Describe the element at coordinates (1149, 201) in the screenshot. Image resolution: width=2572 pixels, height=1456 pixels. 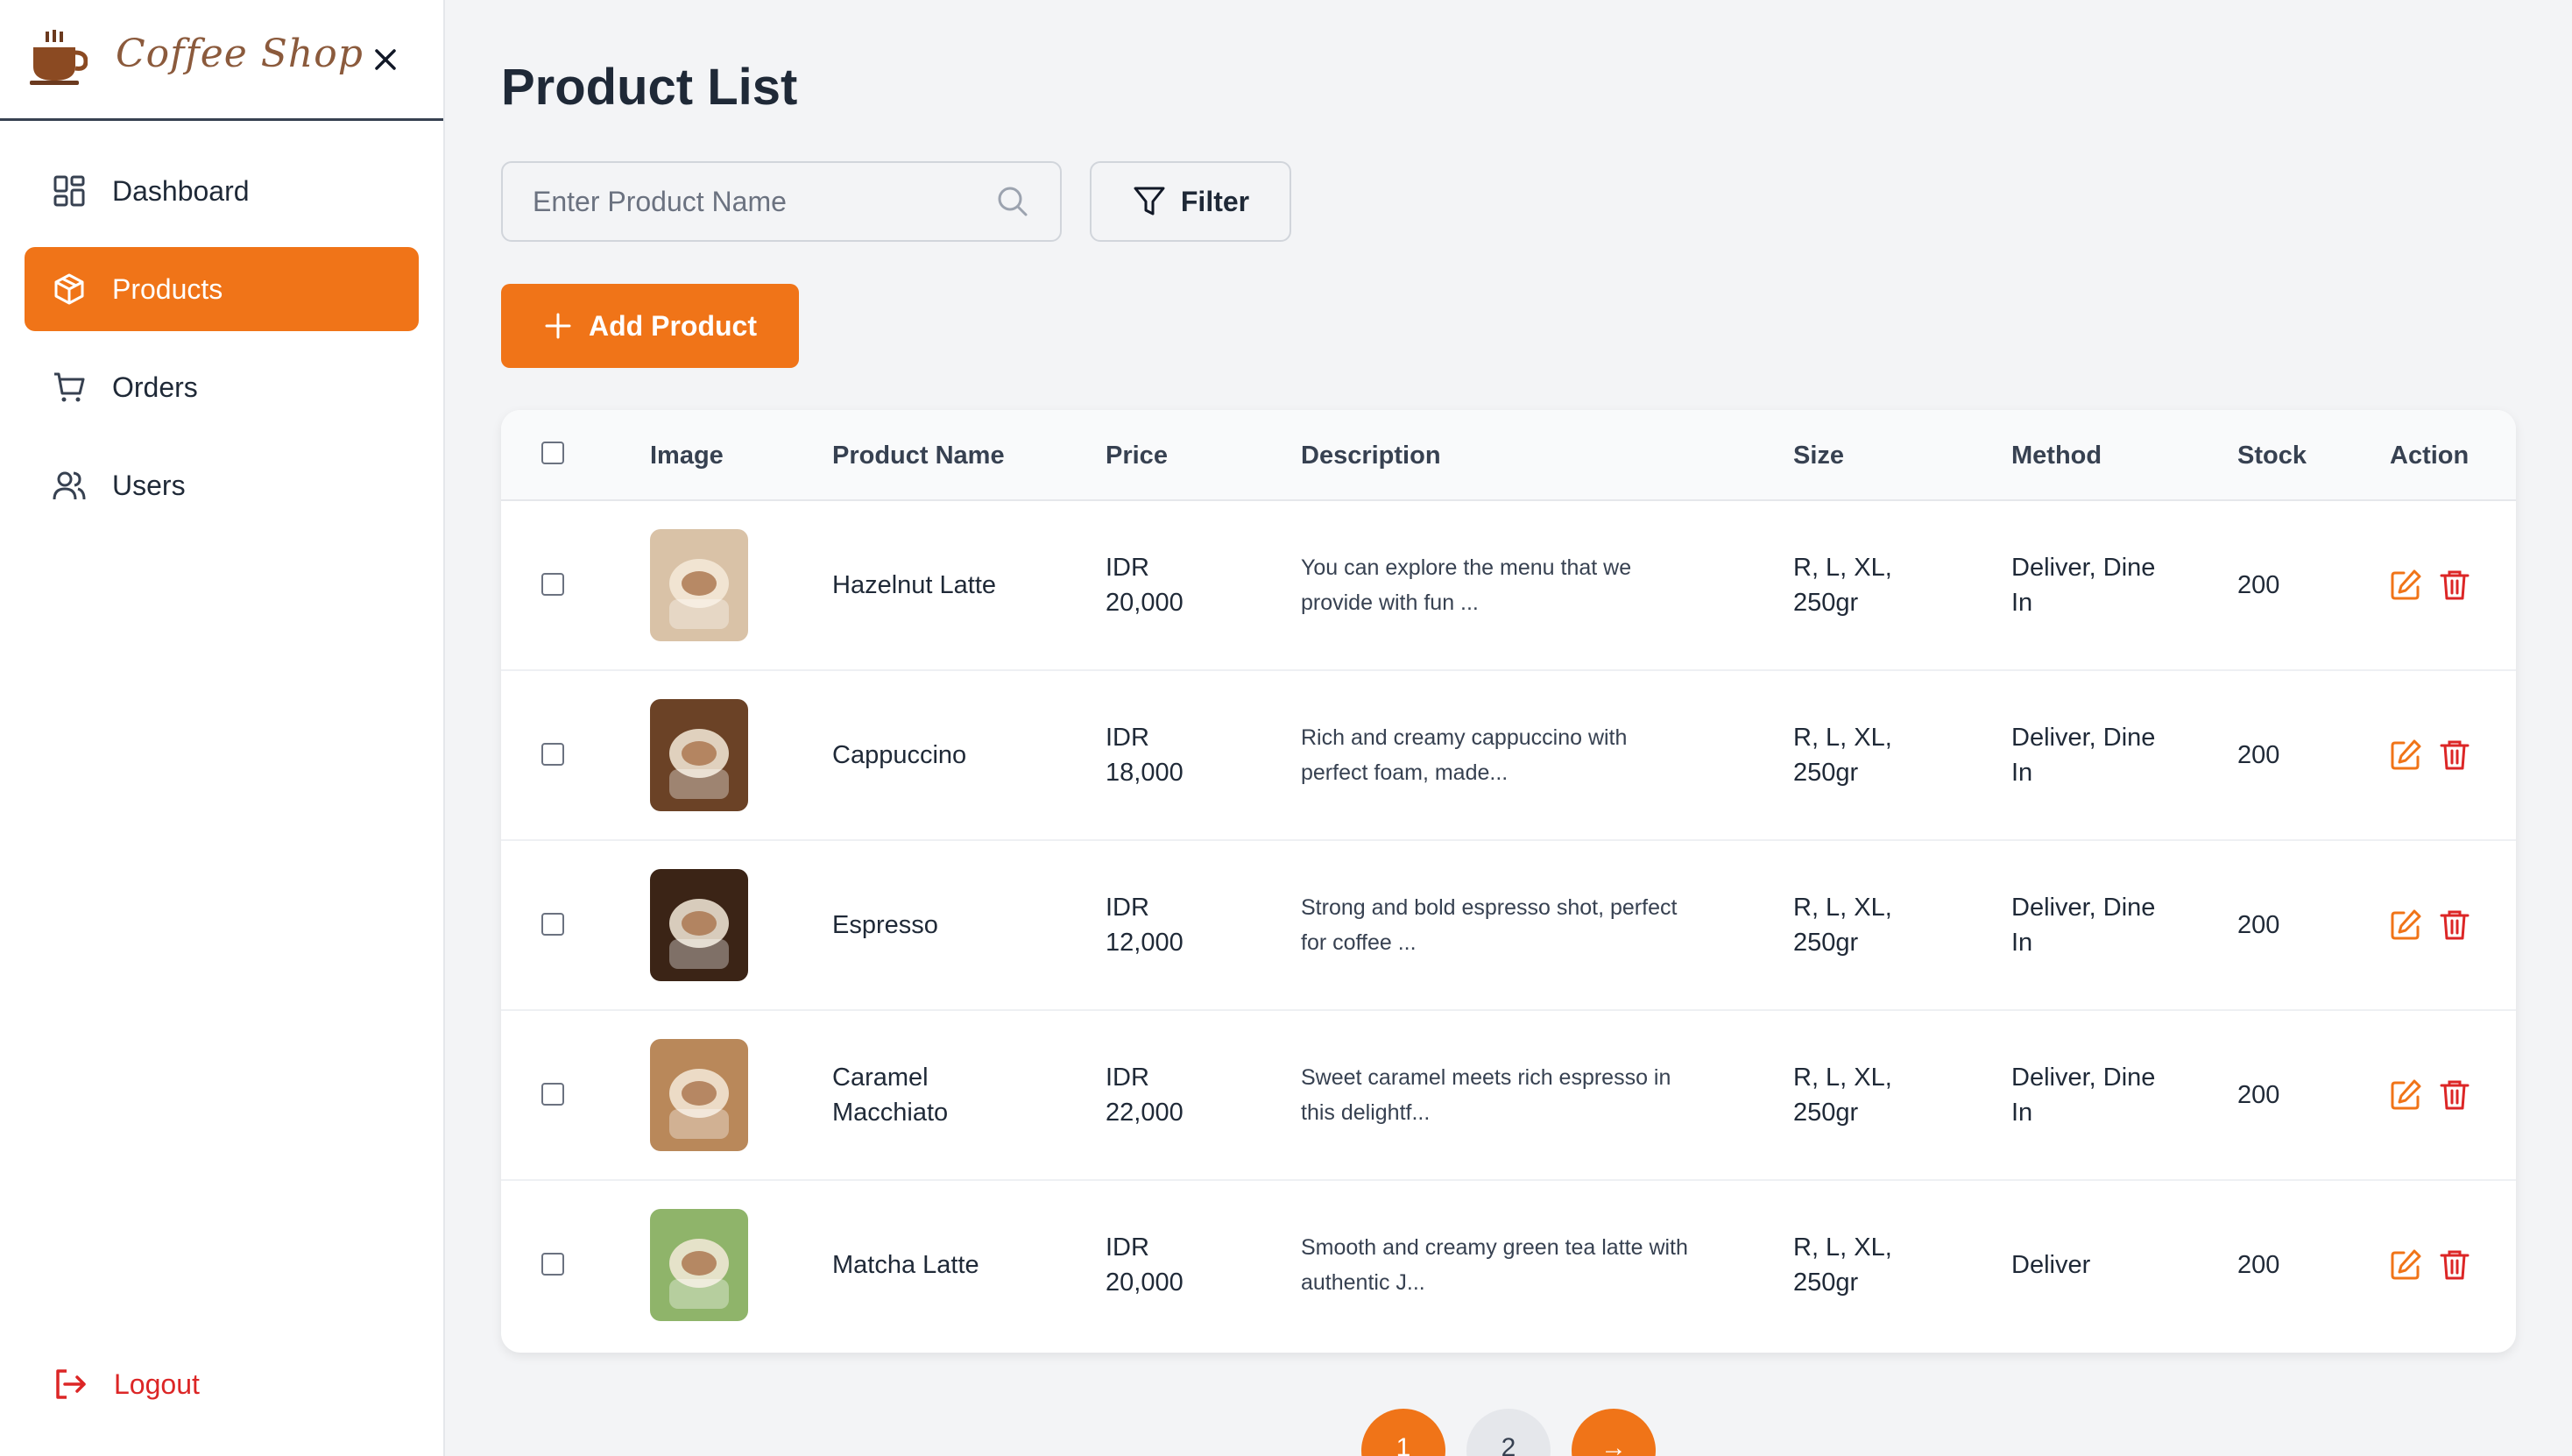
I see `filter-icon` at that location.